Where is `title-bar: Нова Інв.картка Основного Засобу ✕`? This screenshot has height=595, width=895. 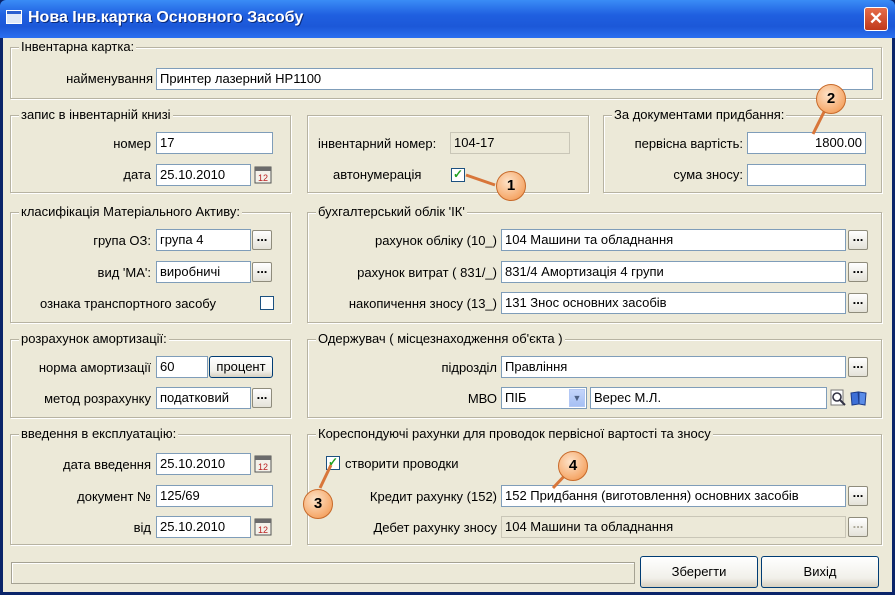 title-bar: Нова Інв.картка Основного Засобу ✕ is located at coordinates (447, 19).